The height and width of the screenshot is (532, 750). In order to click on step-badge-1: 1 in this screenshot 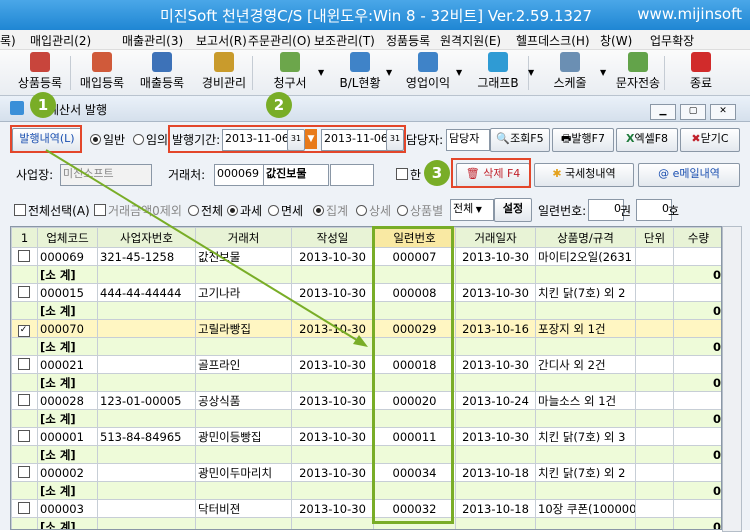, I will do `click(43, 105)`.